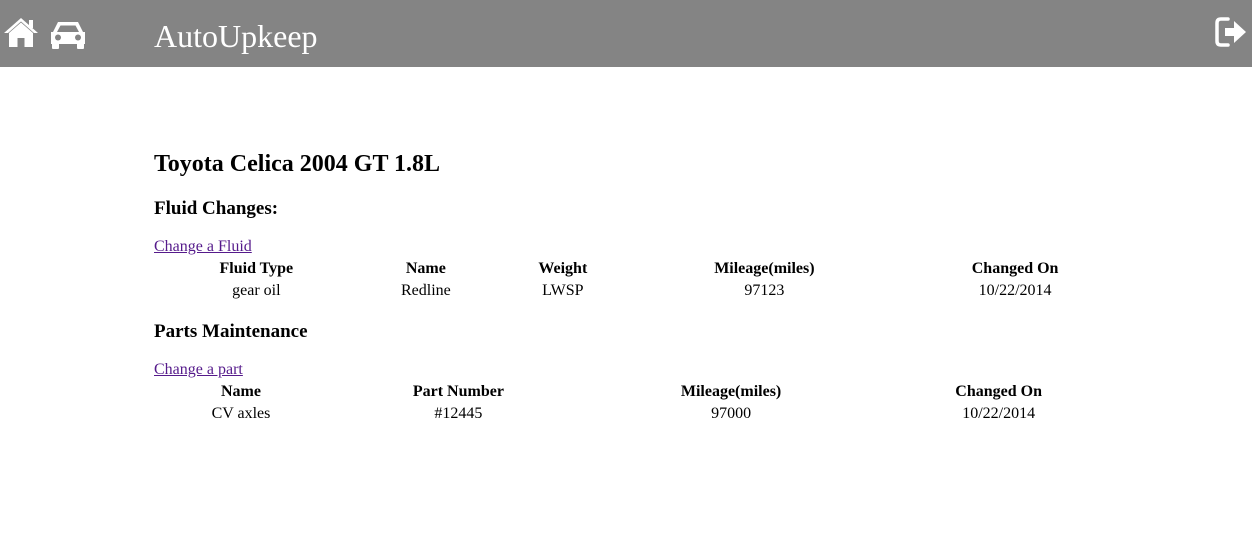  What do you see at coordinates (764, 290) in the screenshot?
I see `fluid-mileage-cell: 97123` at bounding box center [764, 290].